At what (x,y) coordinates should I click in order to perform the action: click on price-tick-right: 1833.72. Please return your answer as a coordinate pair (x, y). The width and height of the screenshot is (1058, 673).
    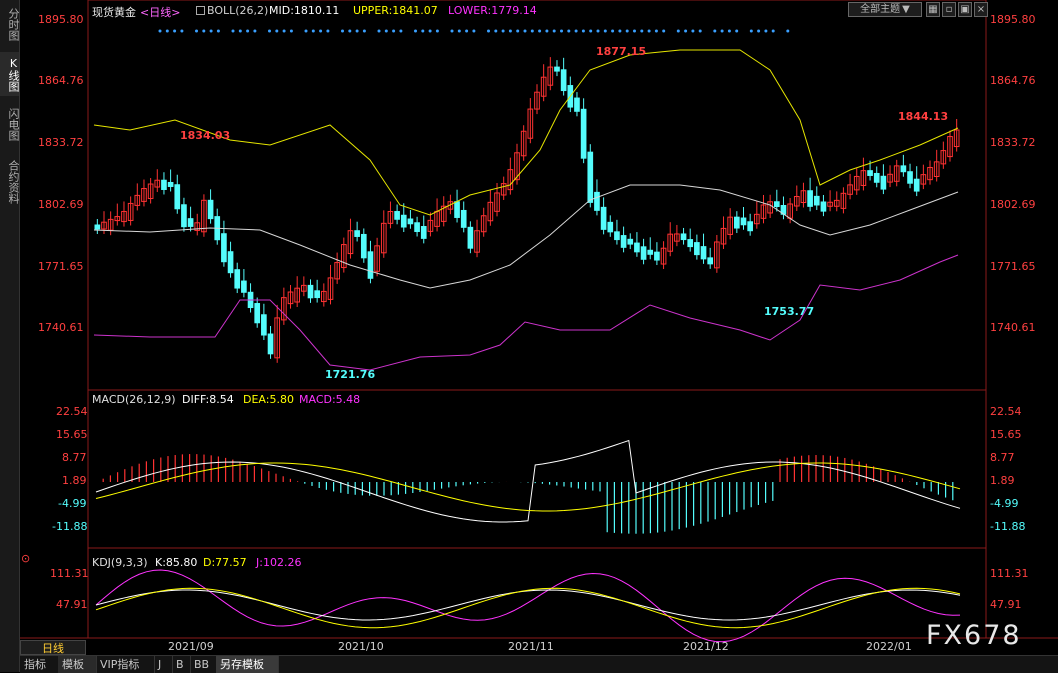
    Looking at the image, I should click on (1013, 142).